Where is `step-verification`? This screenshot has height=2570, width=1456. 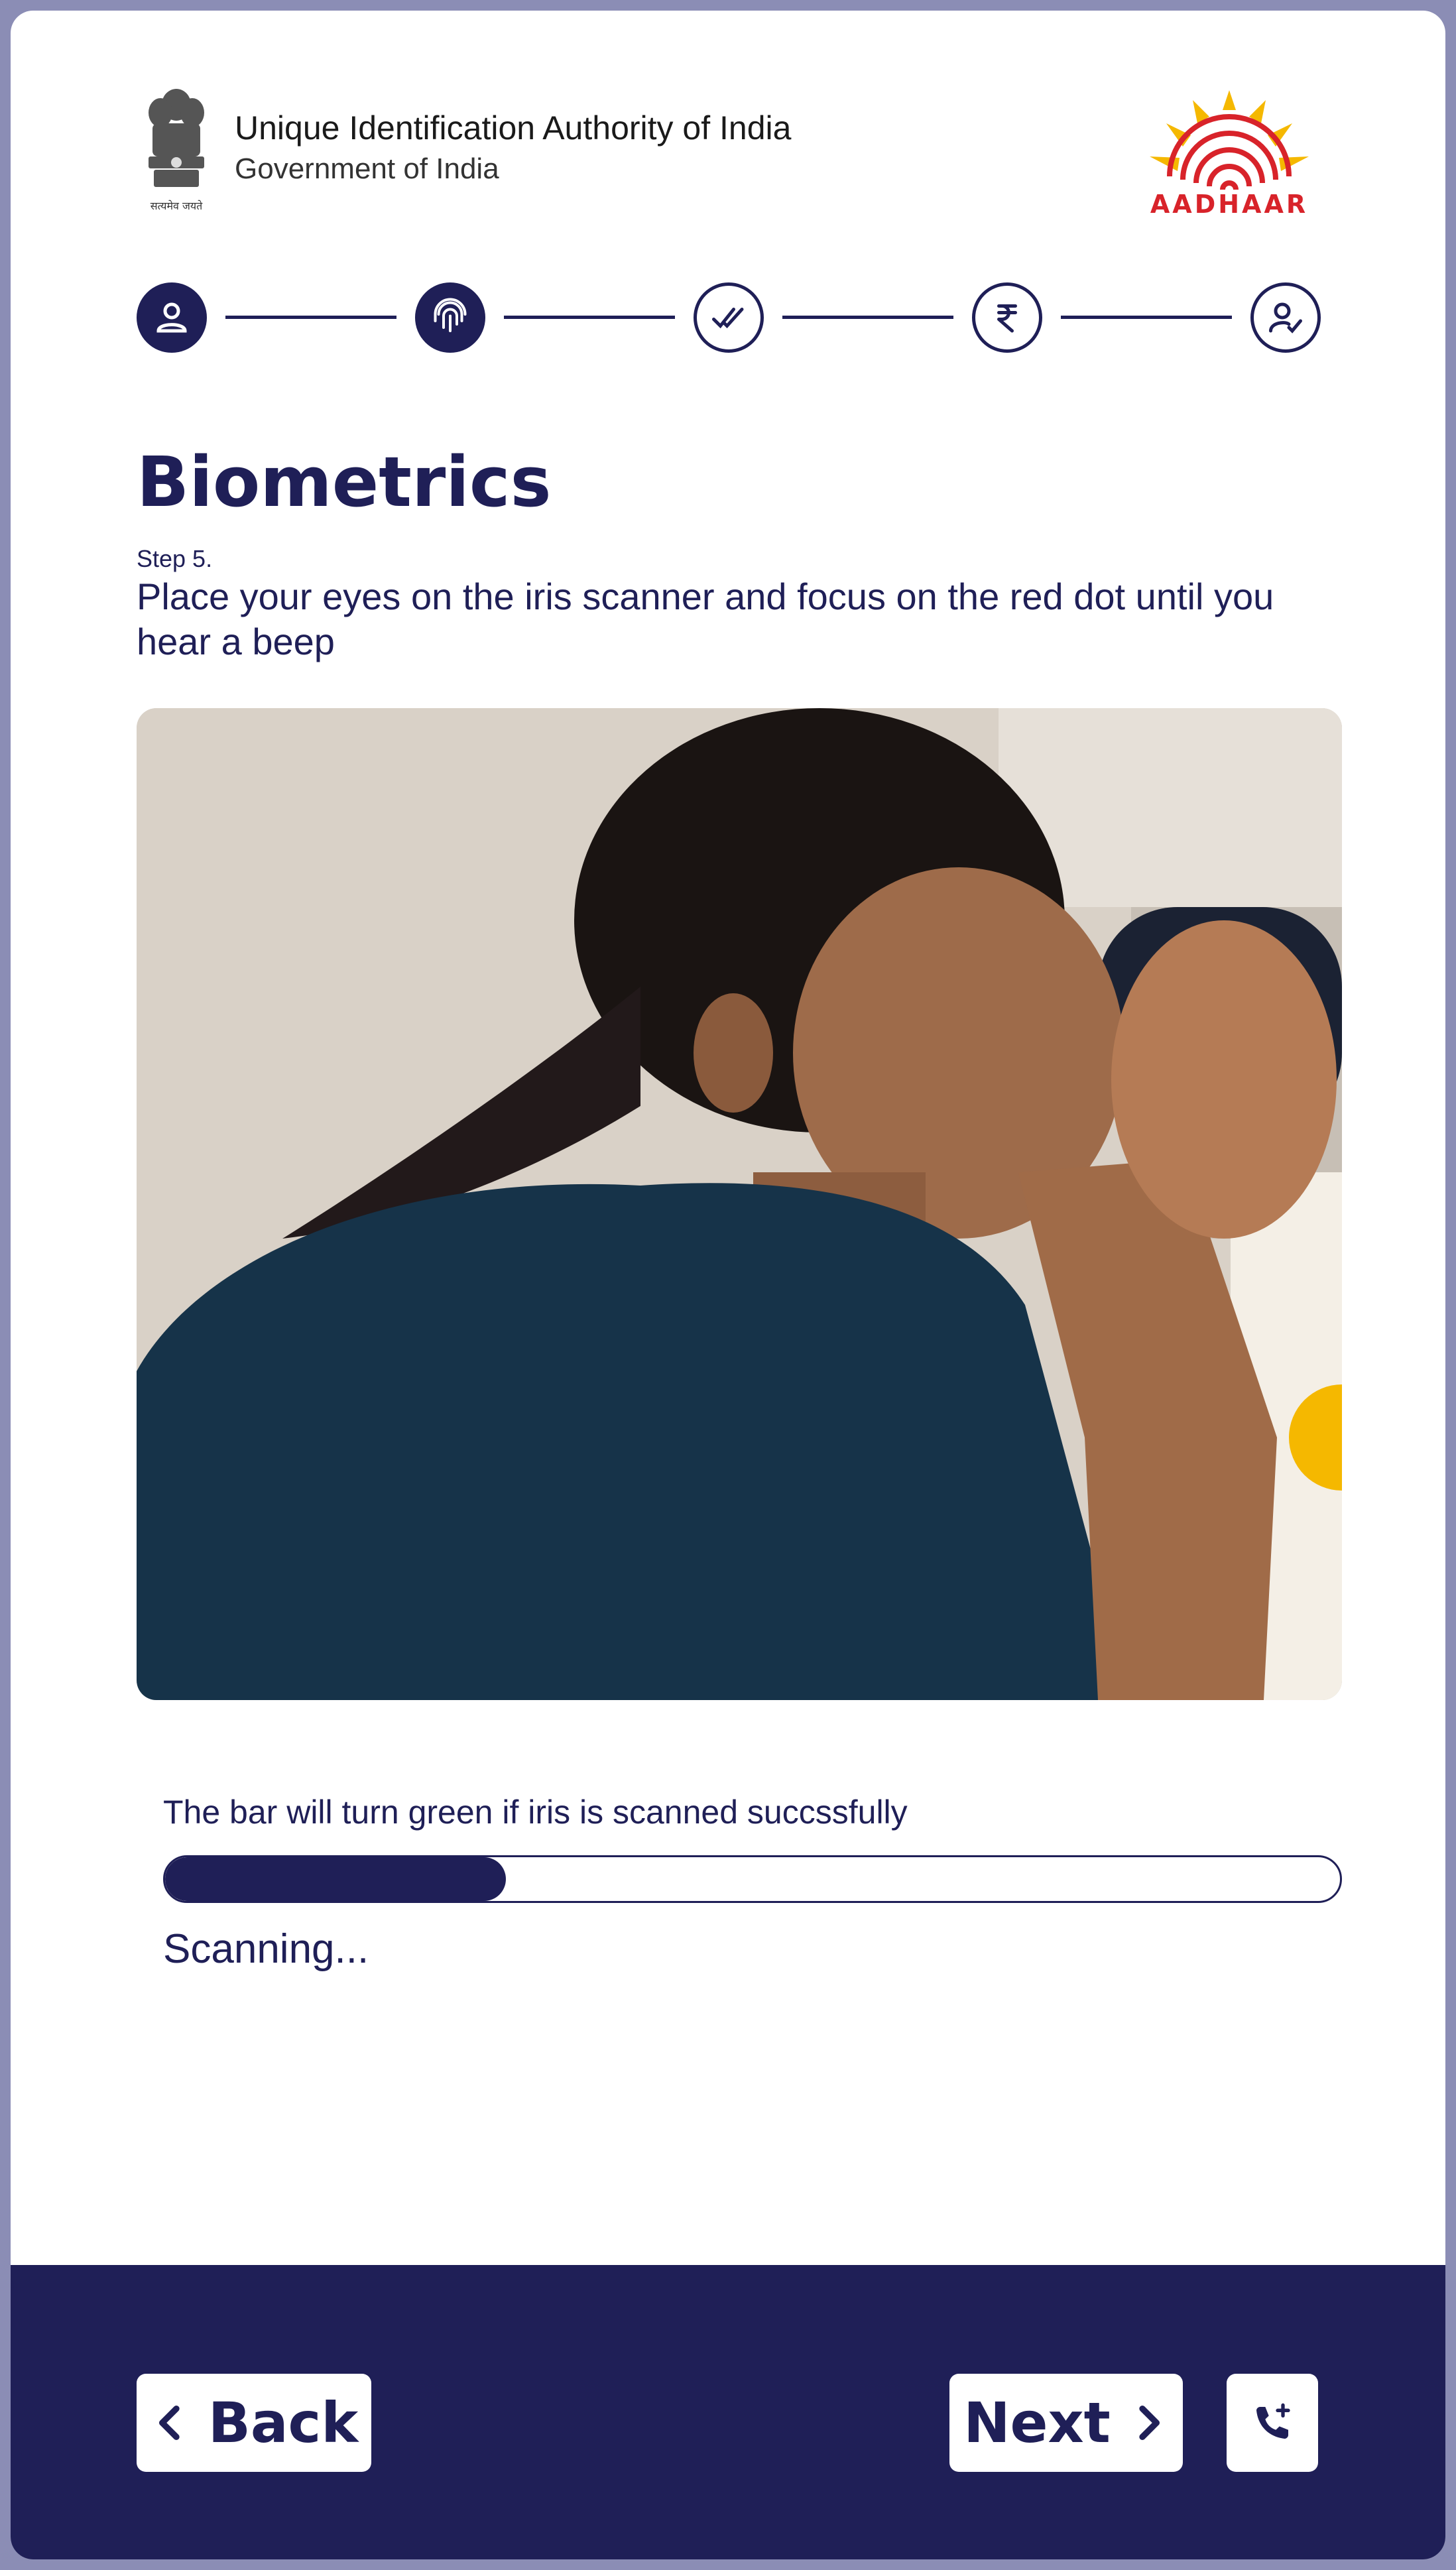
step-verification is located at coordinates (729, 317).